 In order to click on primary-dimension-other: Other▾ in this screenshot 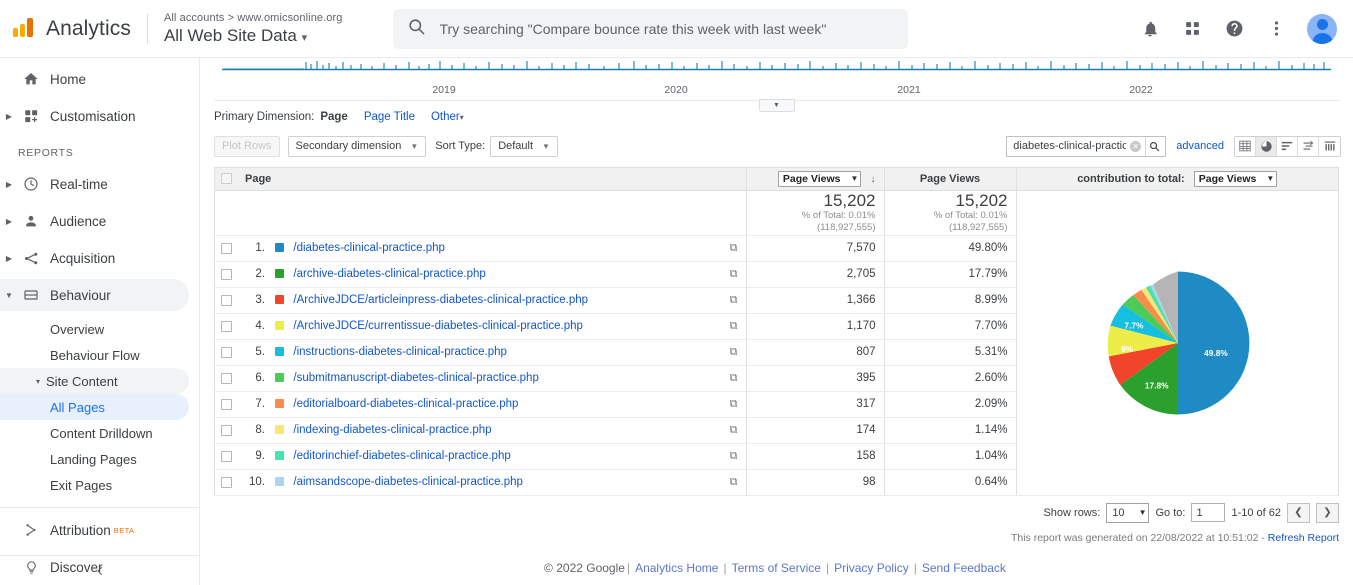, I will do `click(447, 117)`.